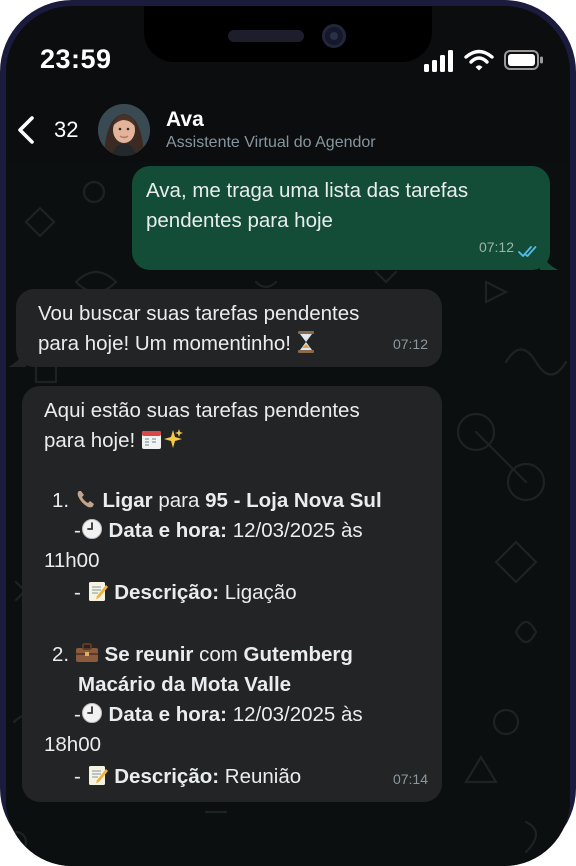 Image resolution: width=576 pixels, height=866 pixels. Describe the element at coordinates (288, 128) in the screenshot. I see `chat-header: 32 Ava Assistente Virtual do Agendor` at that location.